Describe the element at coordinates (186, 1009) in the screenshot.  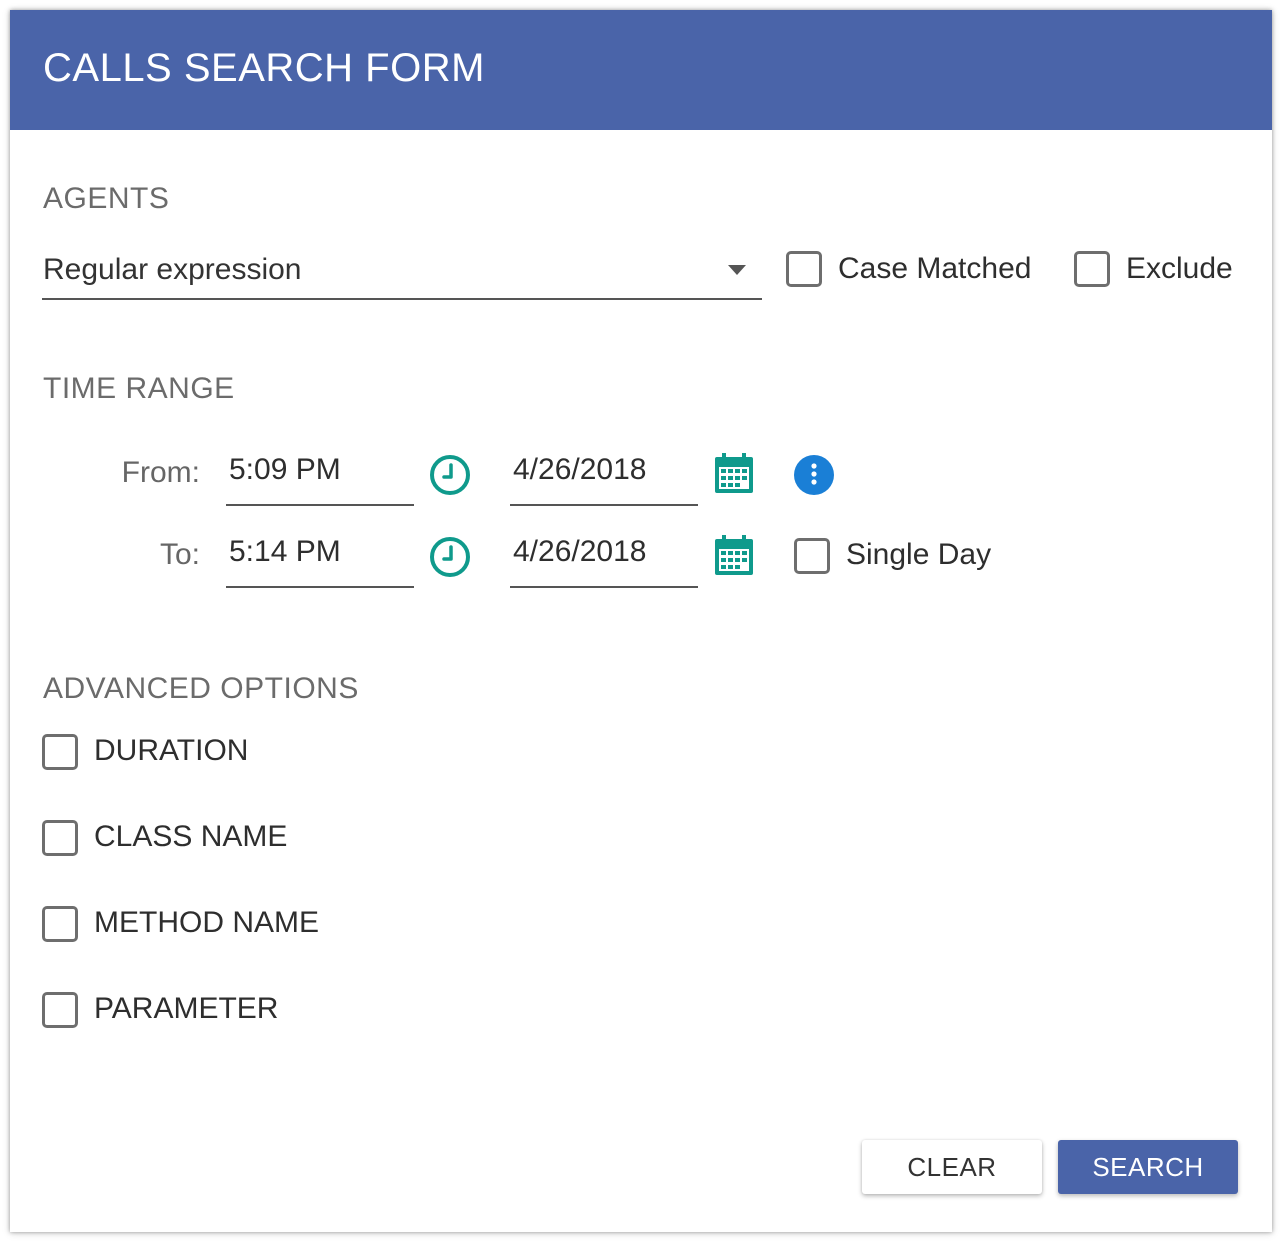
I see `parameter-label: PARAMETER` at that location.